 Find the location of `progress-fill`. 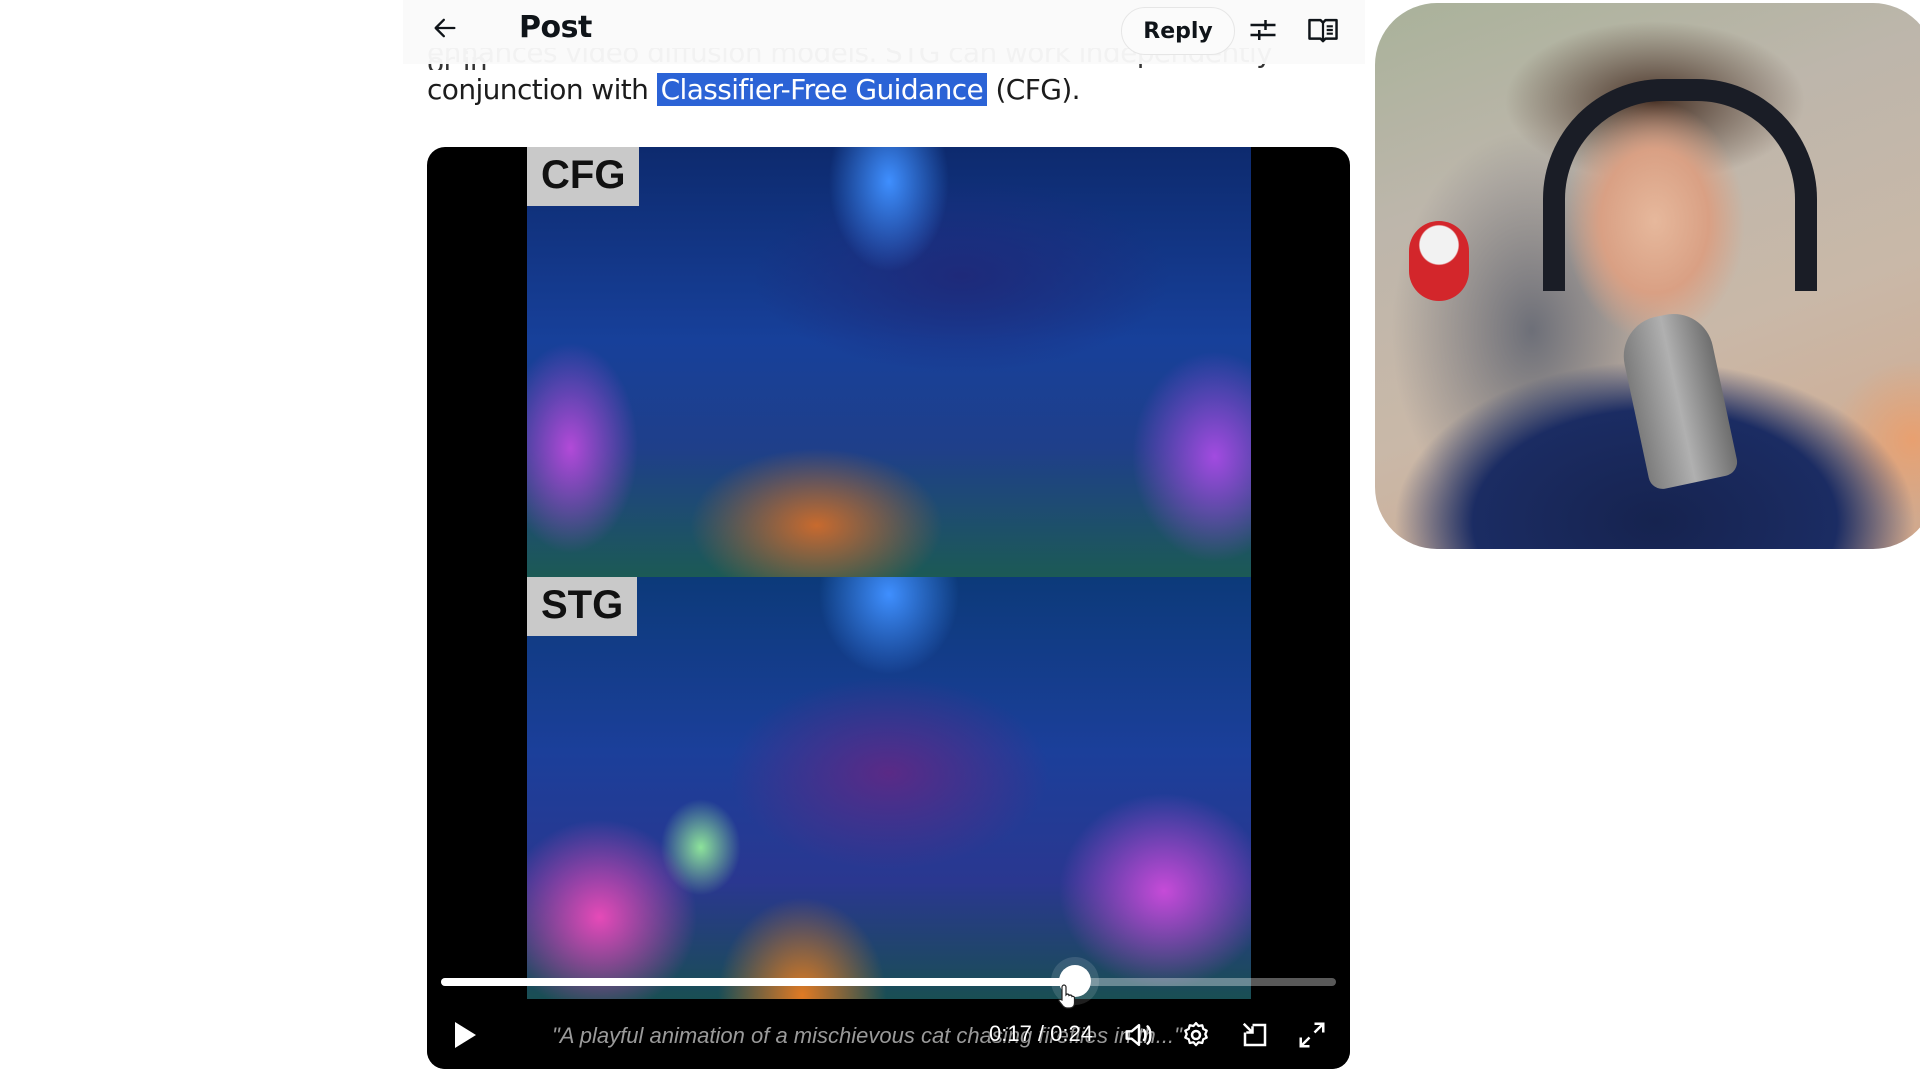

progress-fill is located at coordinates (758, 982).